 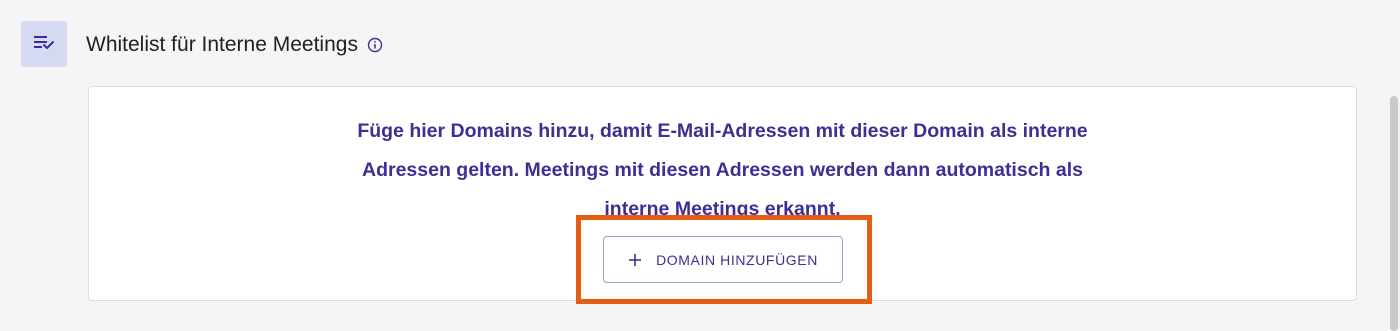 I want to click on plus-icon, so click(x=635, y=260).